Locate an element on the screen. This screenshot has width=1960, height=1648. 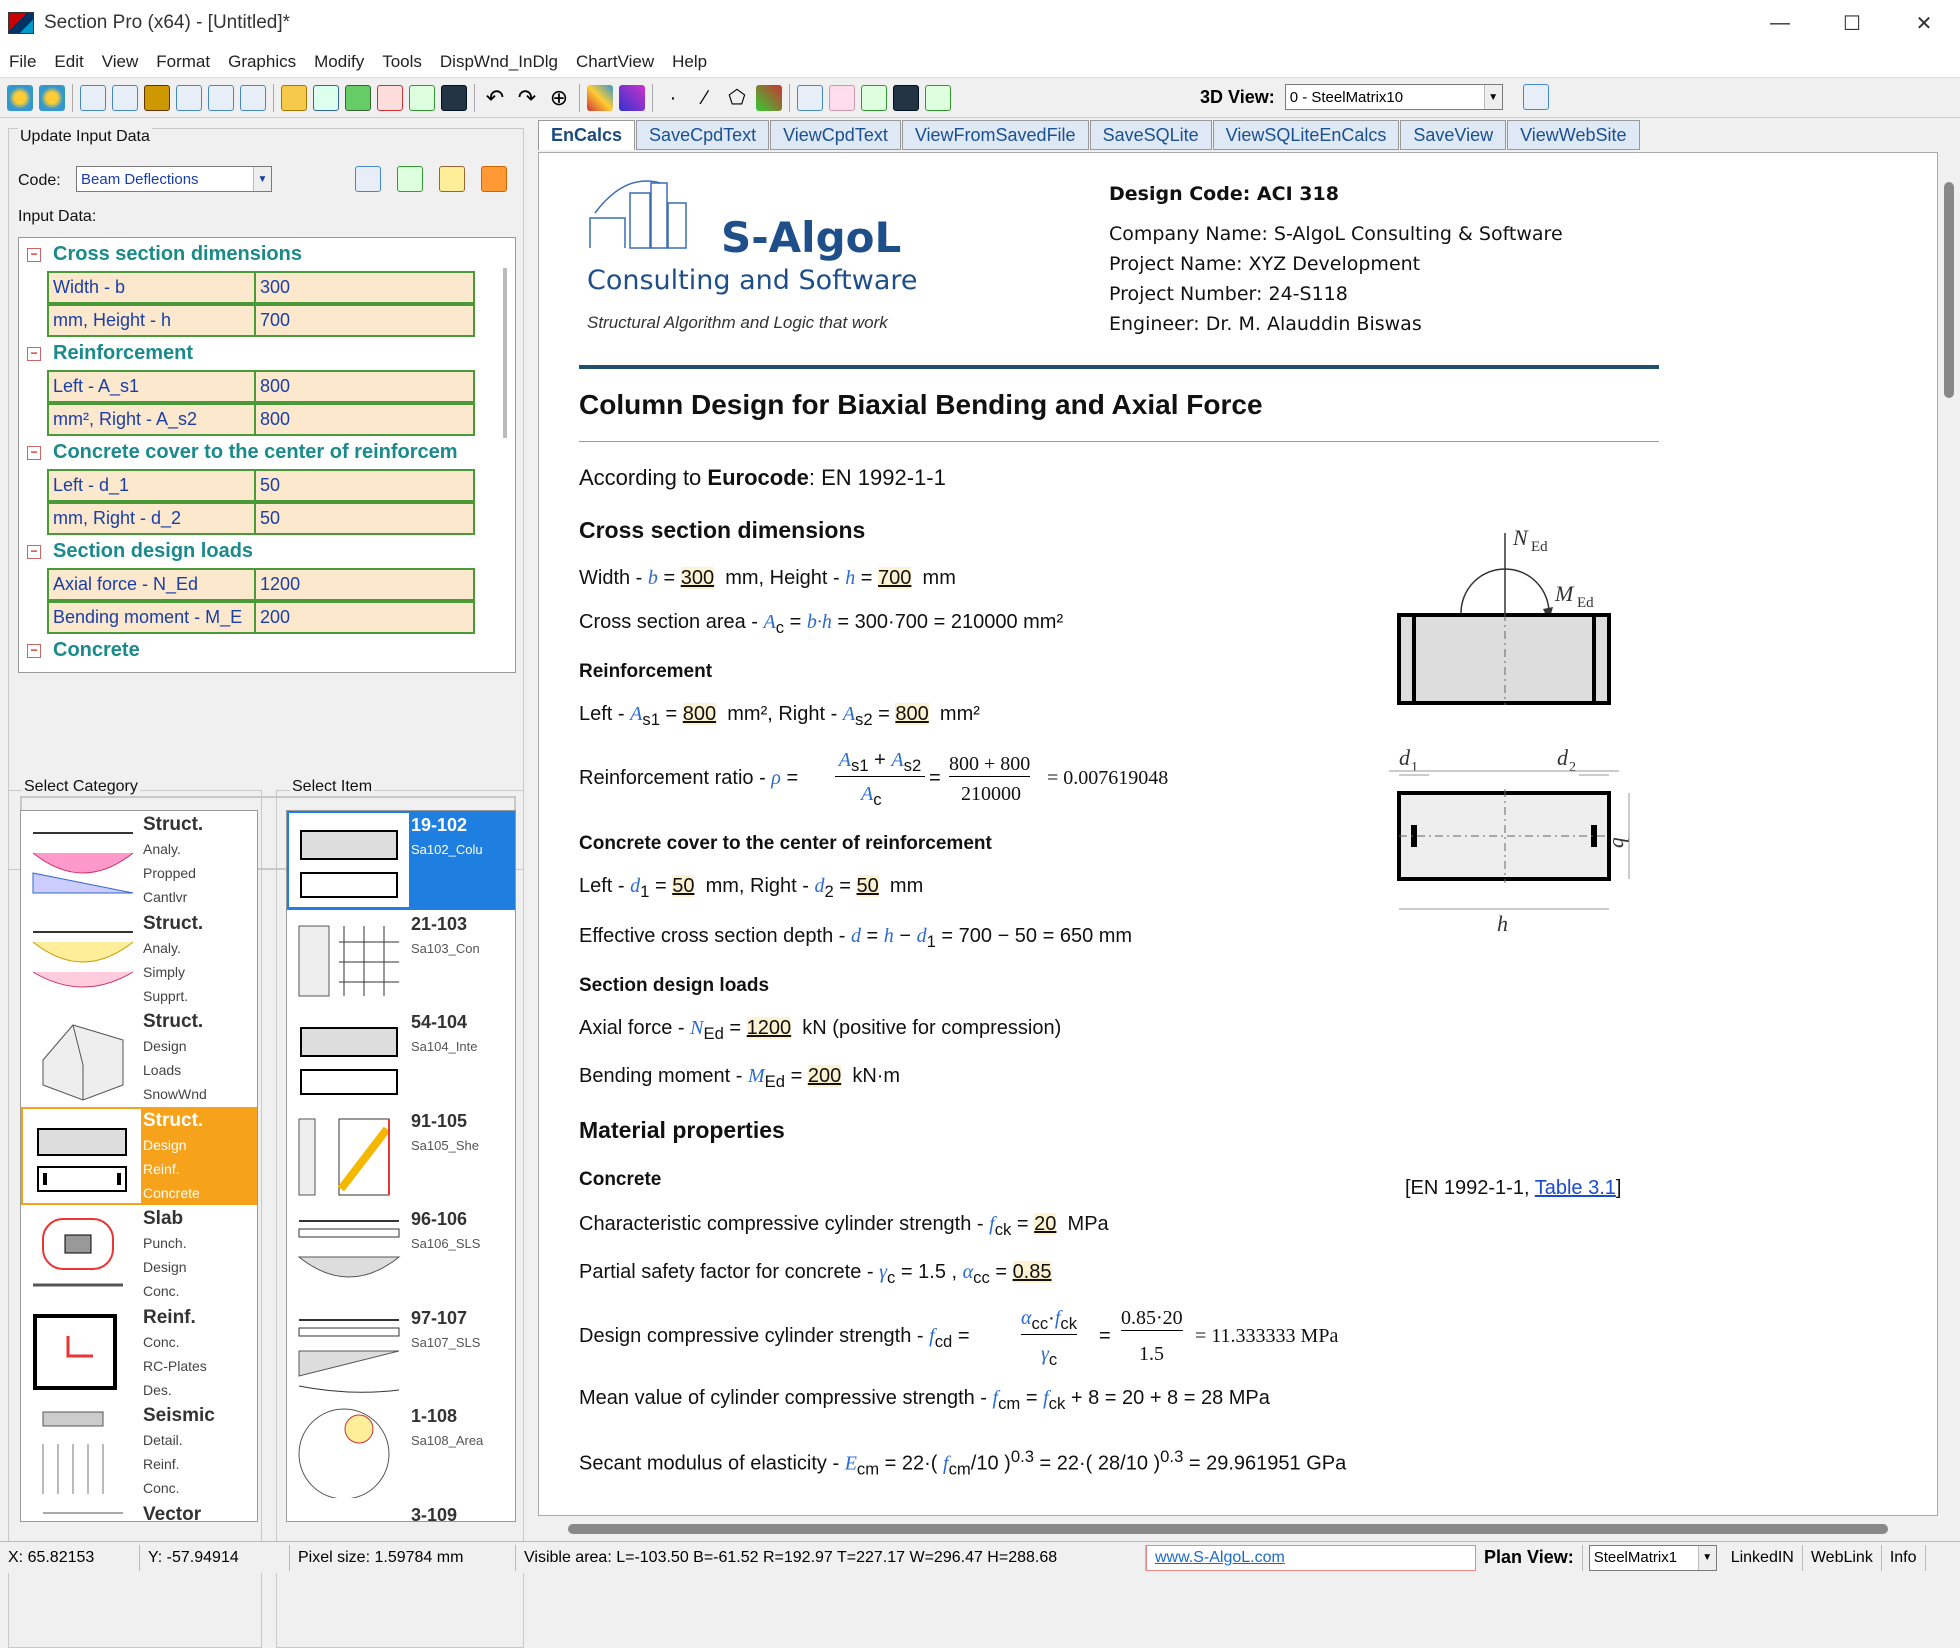
copy-icon is located at coordinates (221, 97).